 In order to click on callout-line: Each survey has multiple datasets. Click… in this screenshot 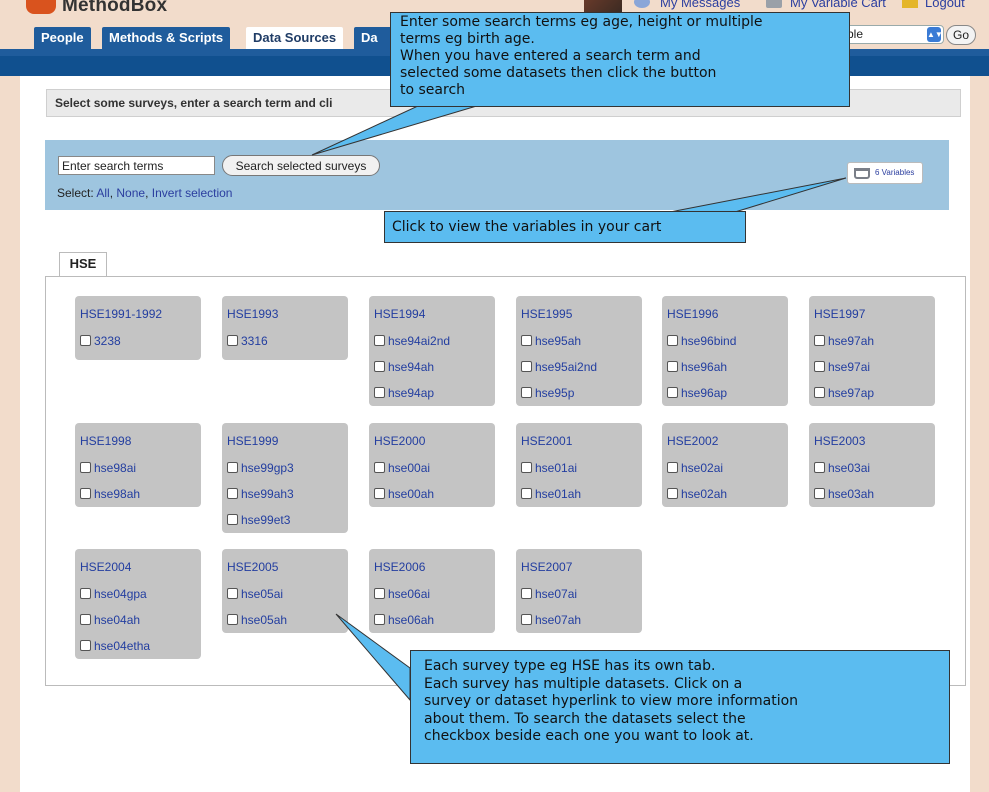, I will do `click(583, 683)`.